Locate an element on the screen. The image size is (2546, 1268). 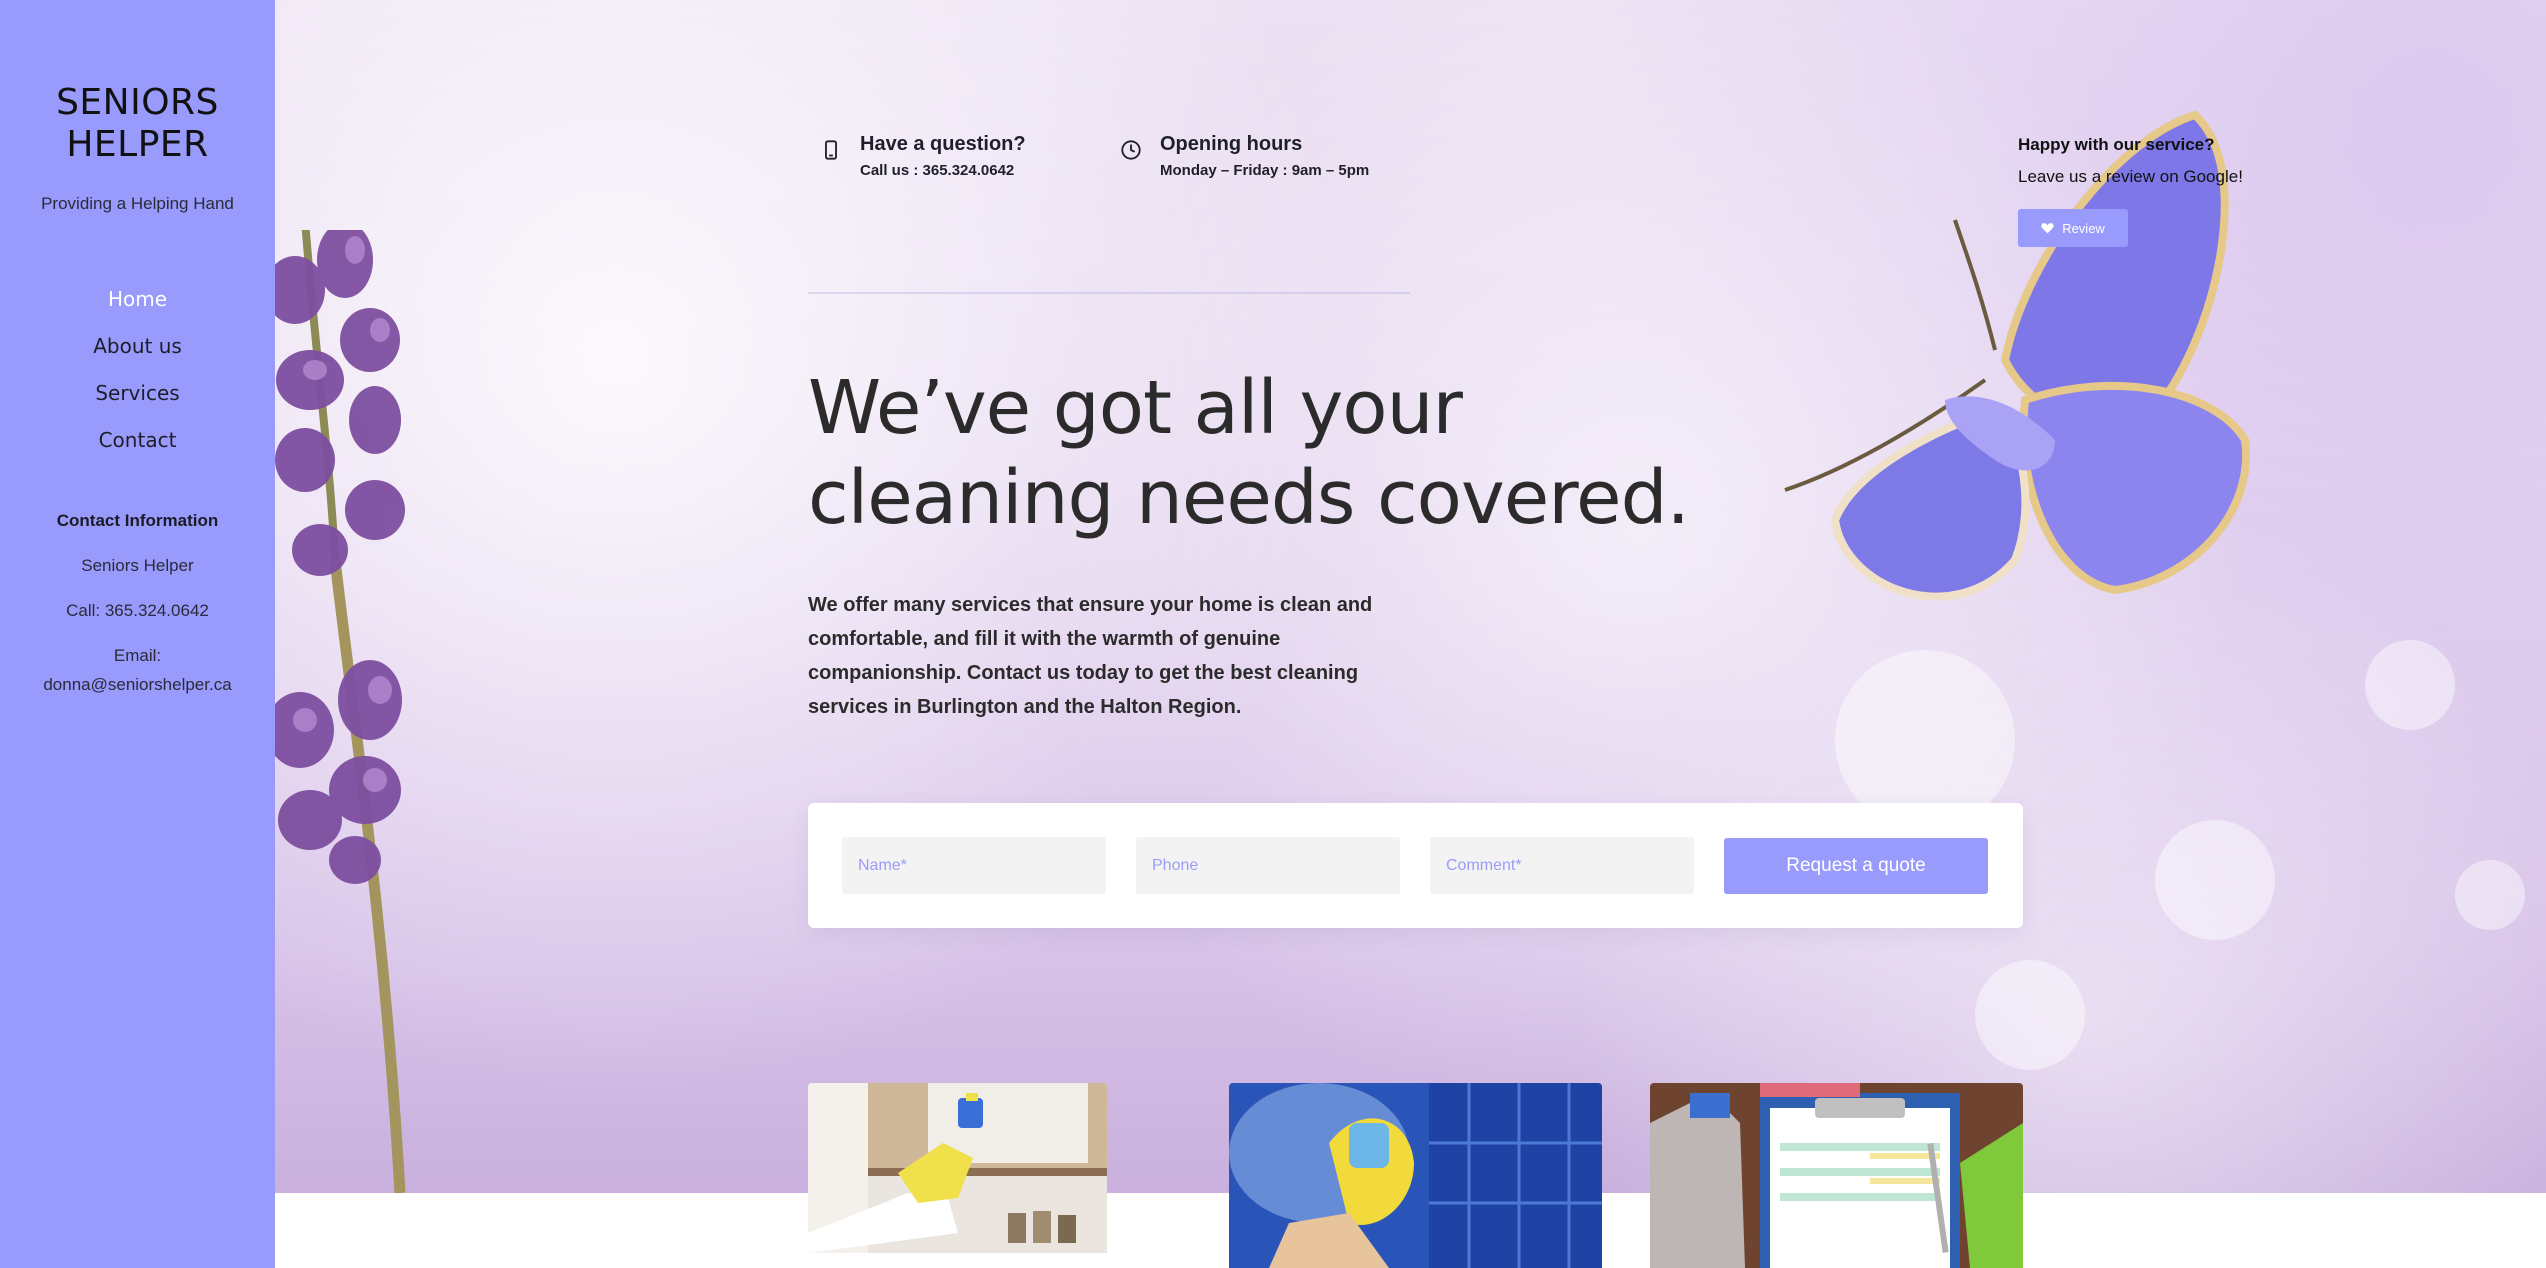
review-button-label: Review is located at coordinates (2083, 228).